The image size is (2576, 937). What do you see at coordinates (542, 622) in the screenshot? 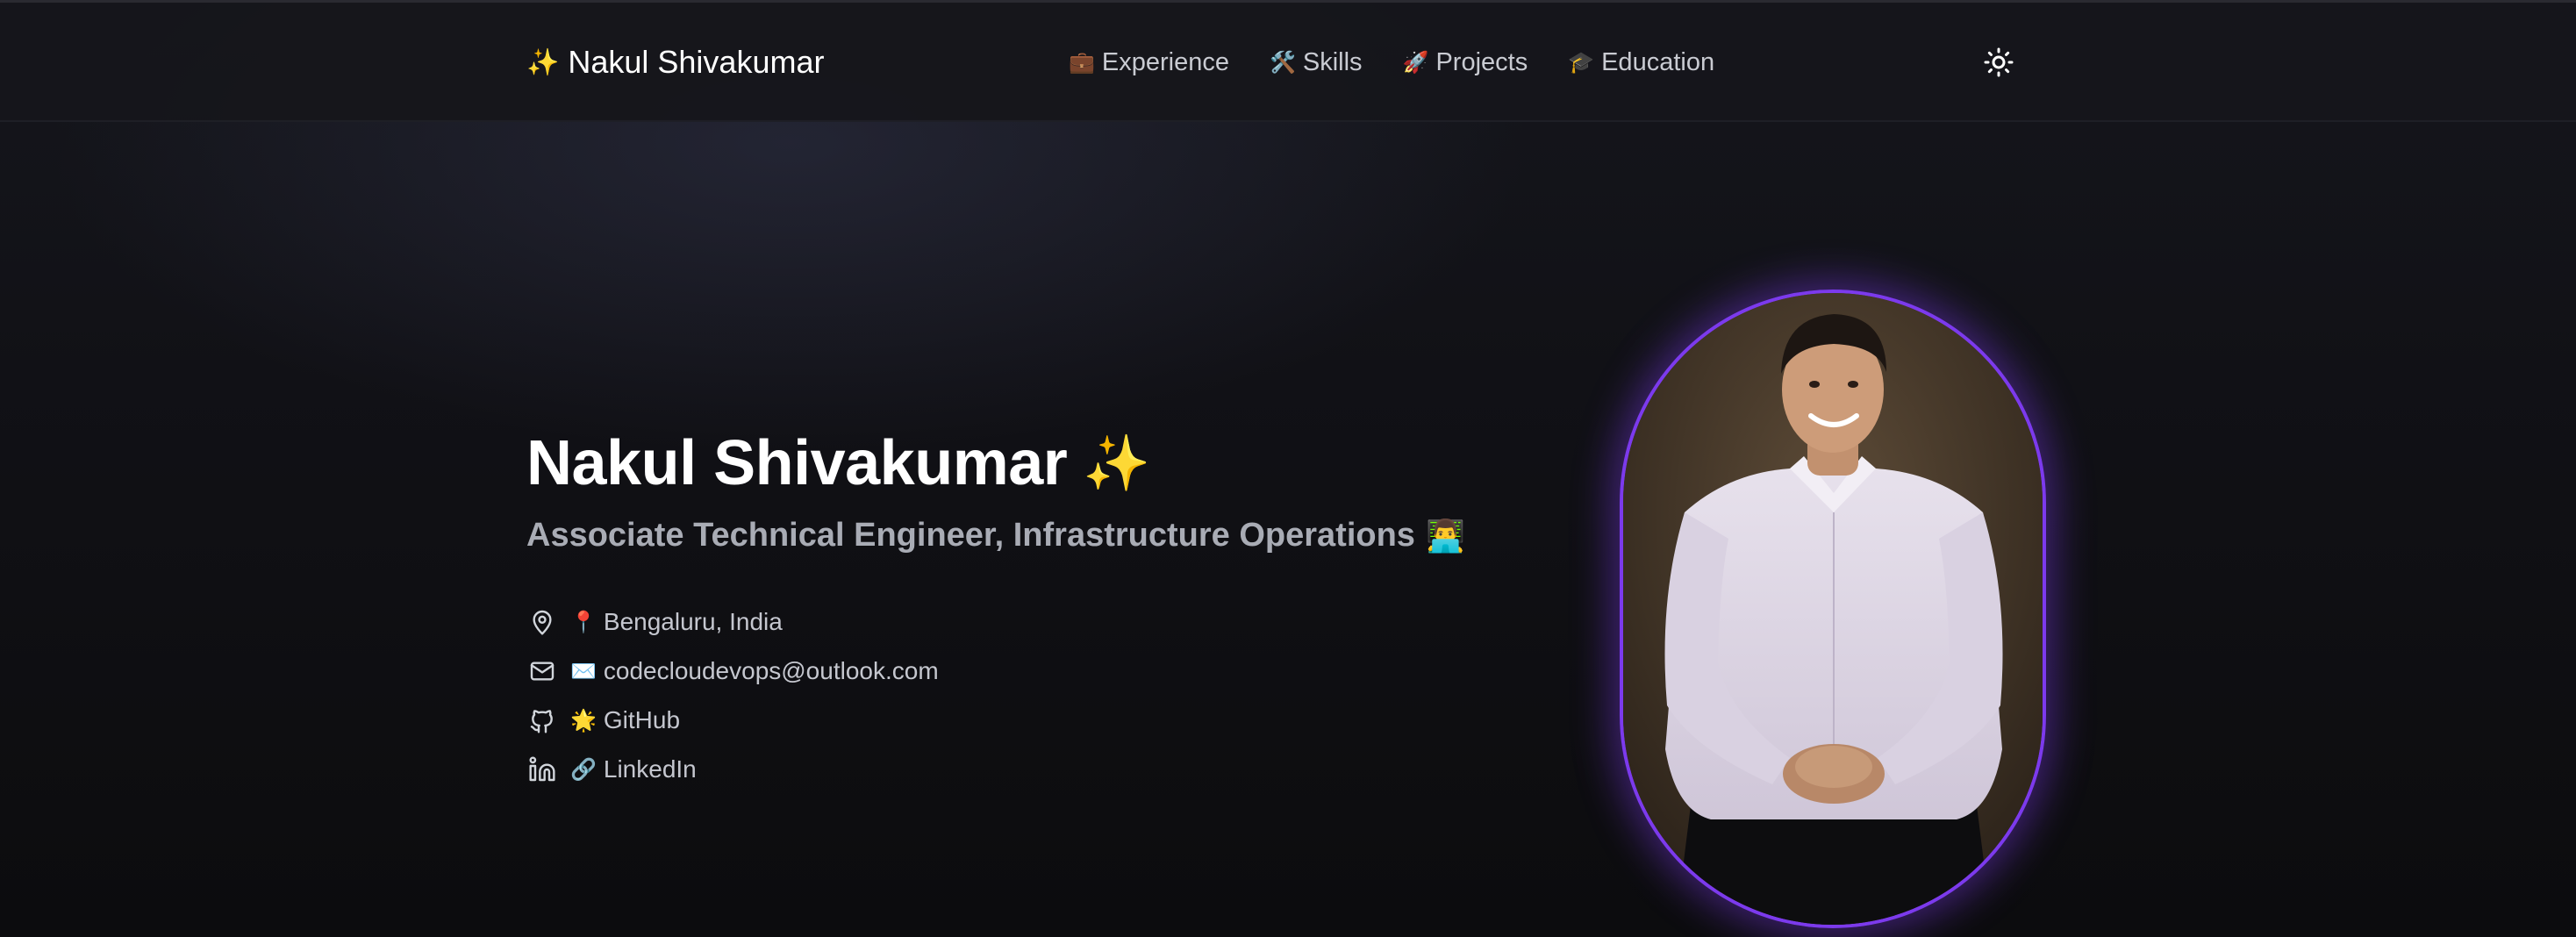
I see `map-pin-icon` at bounding box center [542, 622].